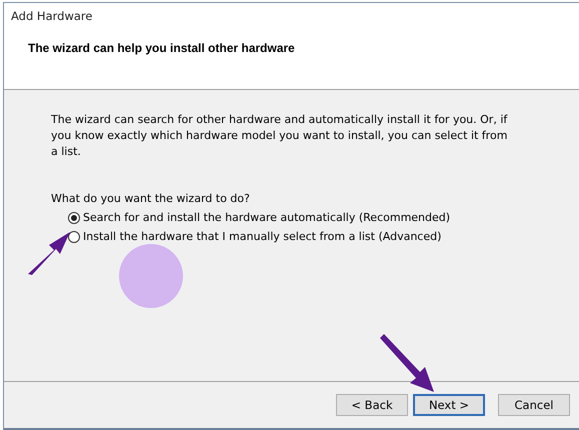 Image resolution: width=579 pixels, height=430 pixels. What do you see at coordinates (449, 405) in the screenshot?
I see `next-button: Next >` at bounding box center [449, 405].